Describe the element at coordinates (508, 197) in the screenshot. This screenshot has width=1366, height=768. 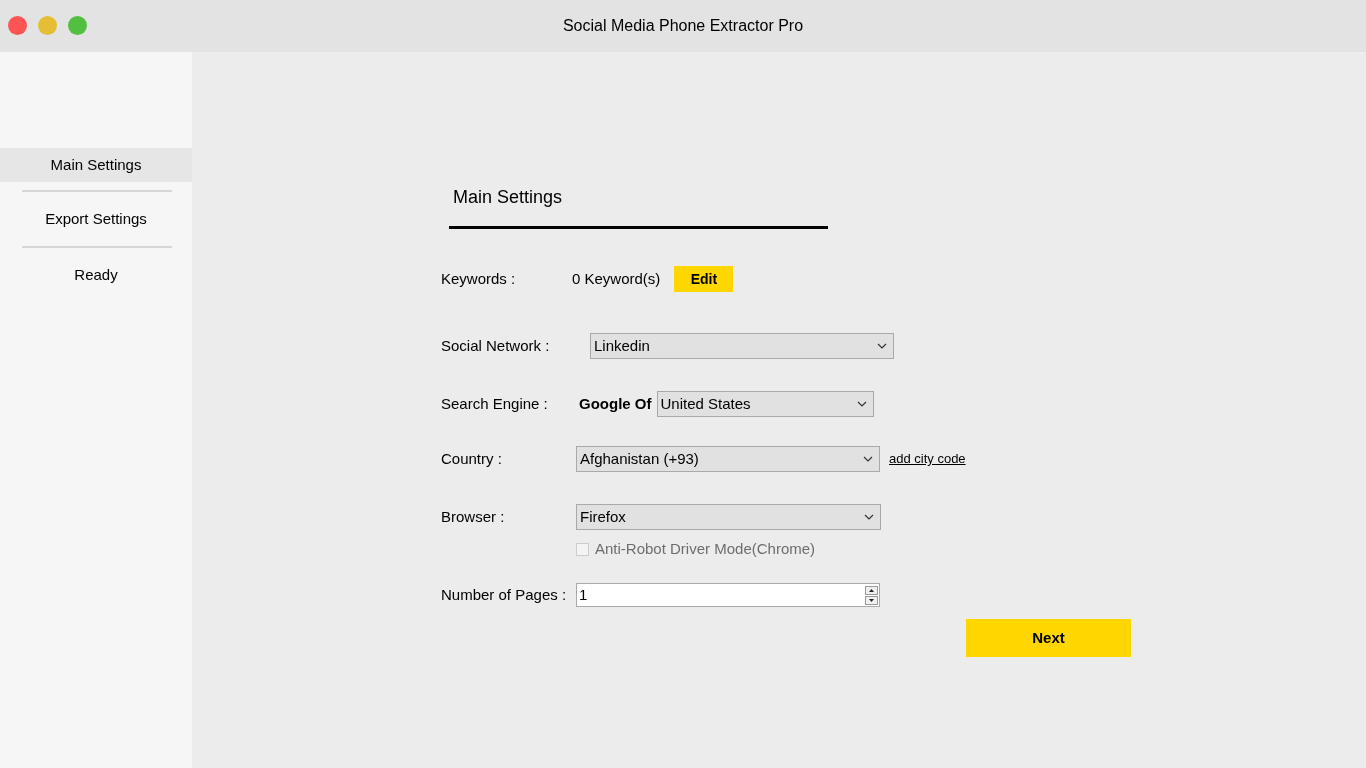
I see `section-heading: Main Settings` at that location.